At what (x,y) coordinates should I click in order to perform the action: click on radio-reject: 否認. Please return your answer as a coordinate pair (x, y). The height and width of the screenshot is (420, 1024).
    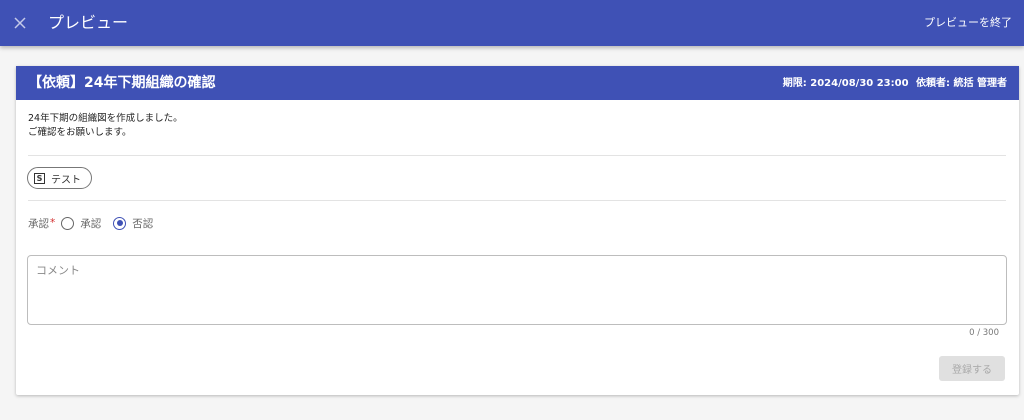
    Looking at the image, I should click on (133, 223).